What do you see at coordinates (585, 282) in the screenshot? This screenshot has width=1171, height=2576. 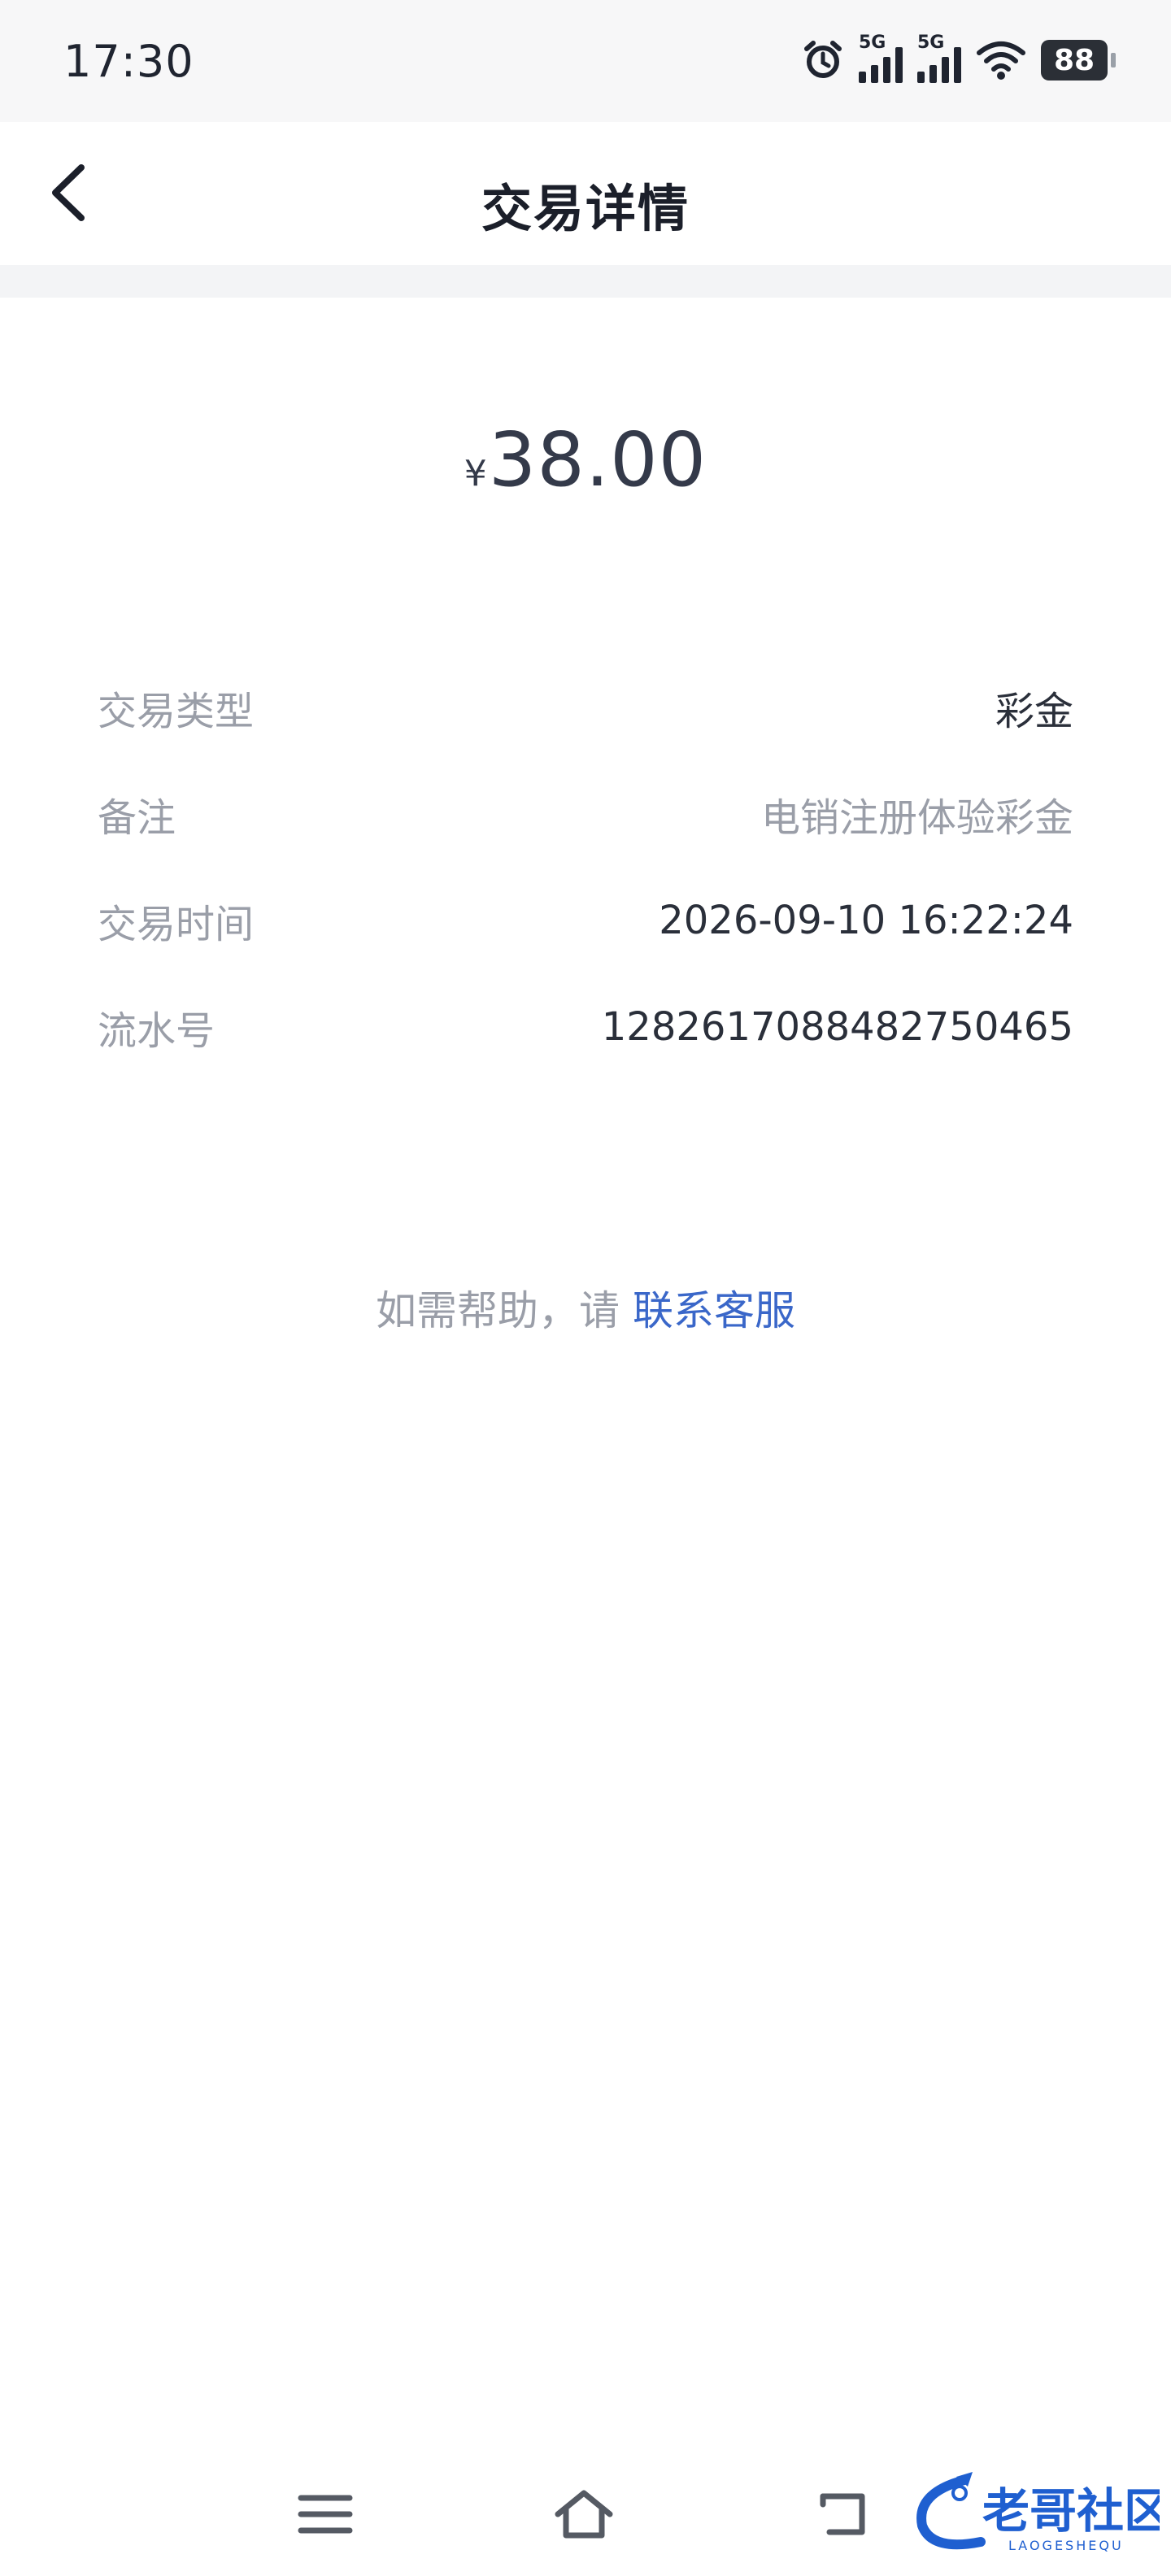 I see `header-divider` at bounding box center [585, 282].